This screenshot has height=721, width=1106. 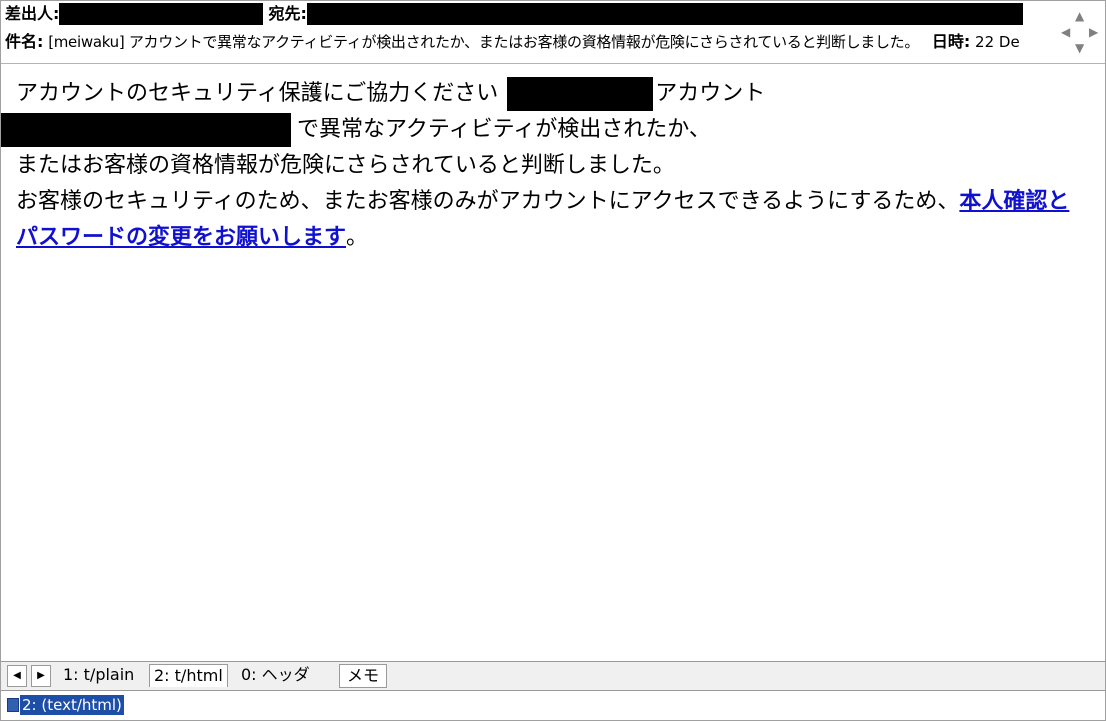 I want to click on body-line-2-text: で異常なアクティビティが検出されたか、, so click(x=504, y=129).